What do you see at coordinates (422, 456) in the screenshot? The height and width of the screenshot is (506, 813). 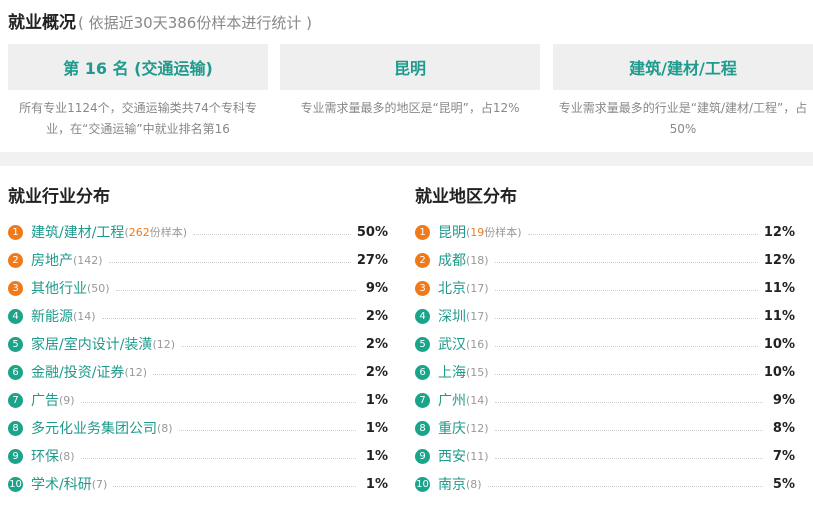 I see `rank-badge: 9` at bounding box center [422, 456].